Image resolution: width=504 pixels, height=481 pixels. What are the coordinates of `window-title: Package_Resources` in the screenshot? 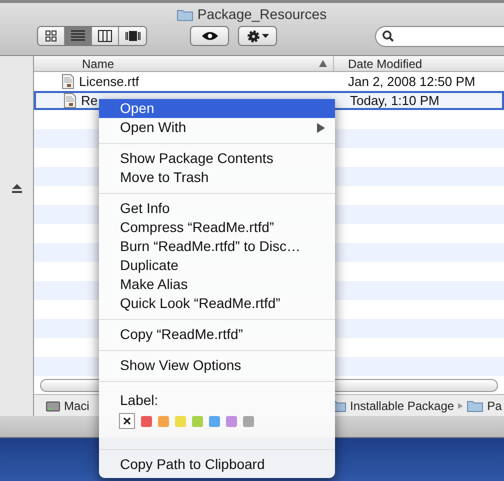 It's located at (262, 14).